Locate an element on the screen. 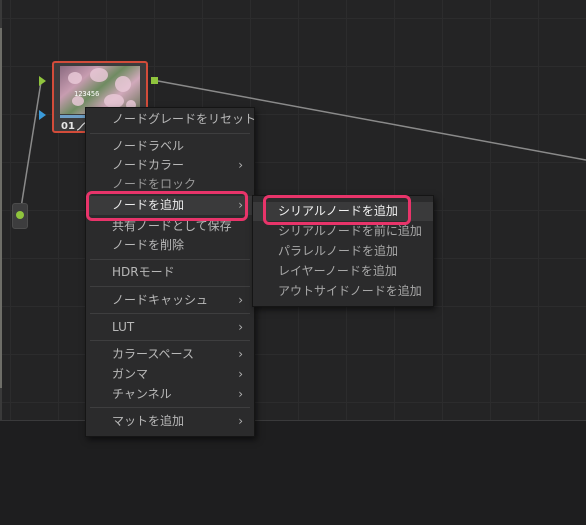 This screenshot has width=586, height=525. menu-item-label: ノードを削除 is located at coordinates (148, 245).